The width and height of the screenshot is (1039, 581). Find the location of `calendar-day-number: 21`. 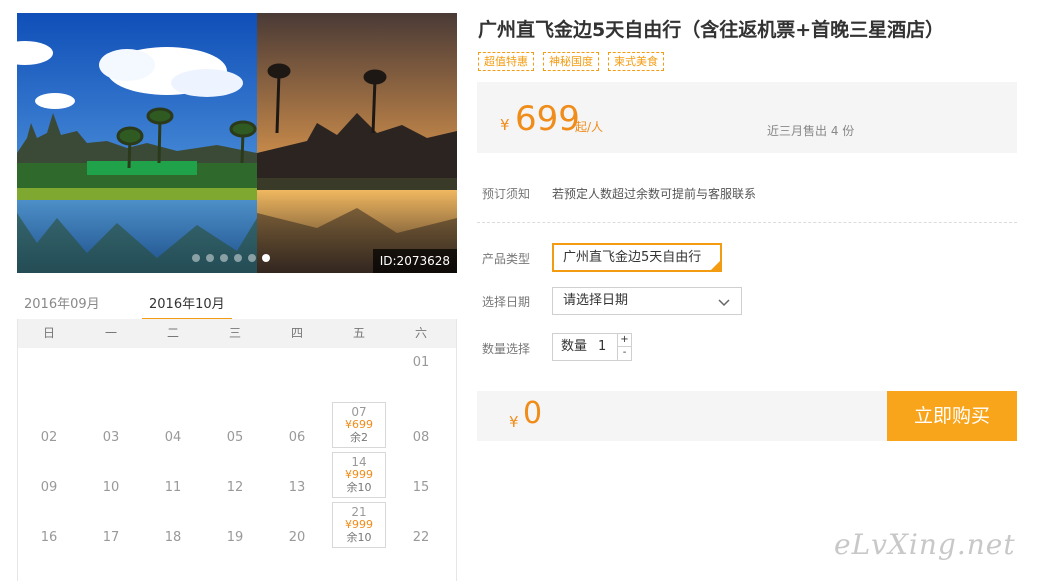

calendar-day-number: 21 is located at coordinates (359, 512).